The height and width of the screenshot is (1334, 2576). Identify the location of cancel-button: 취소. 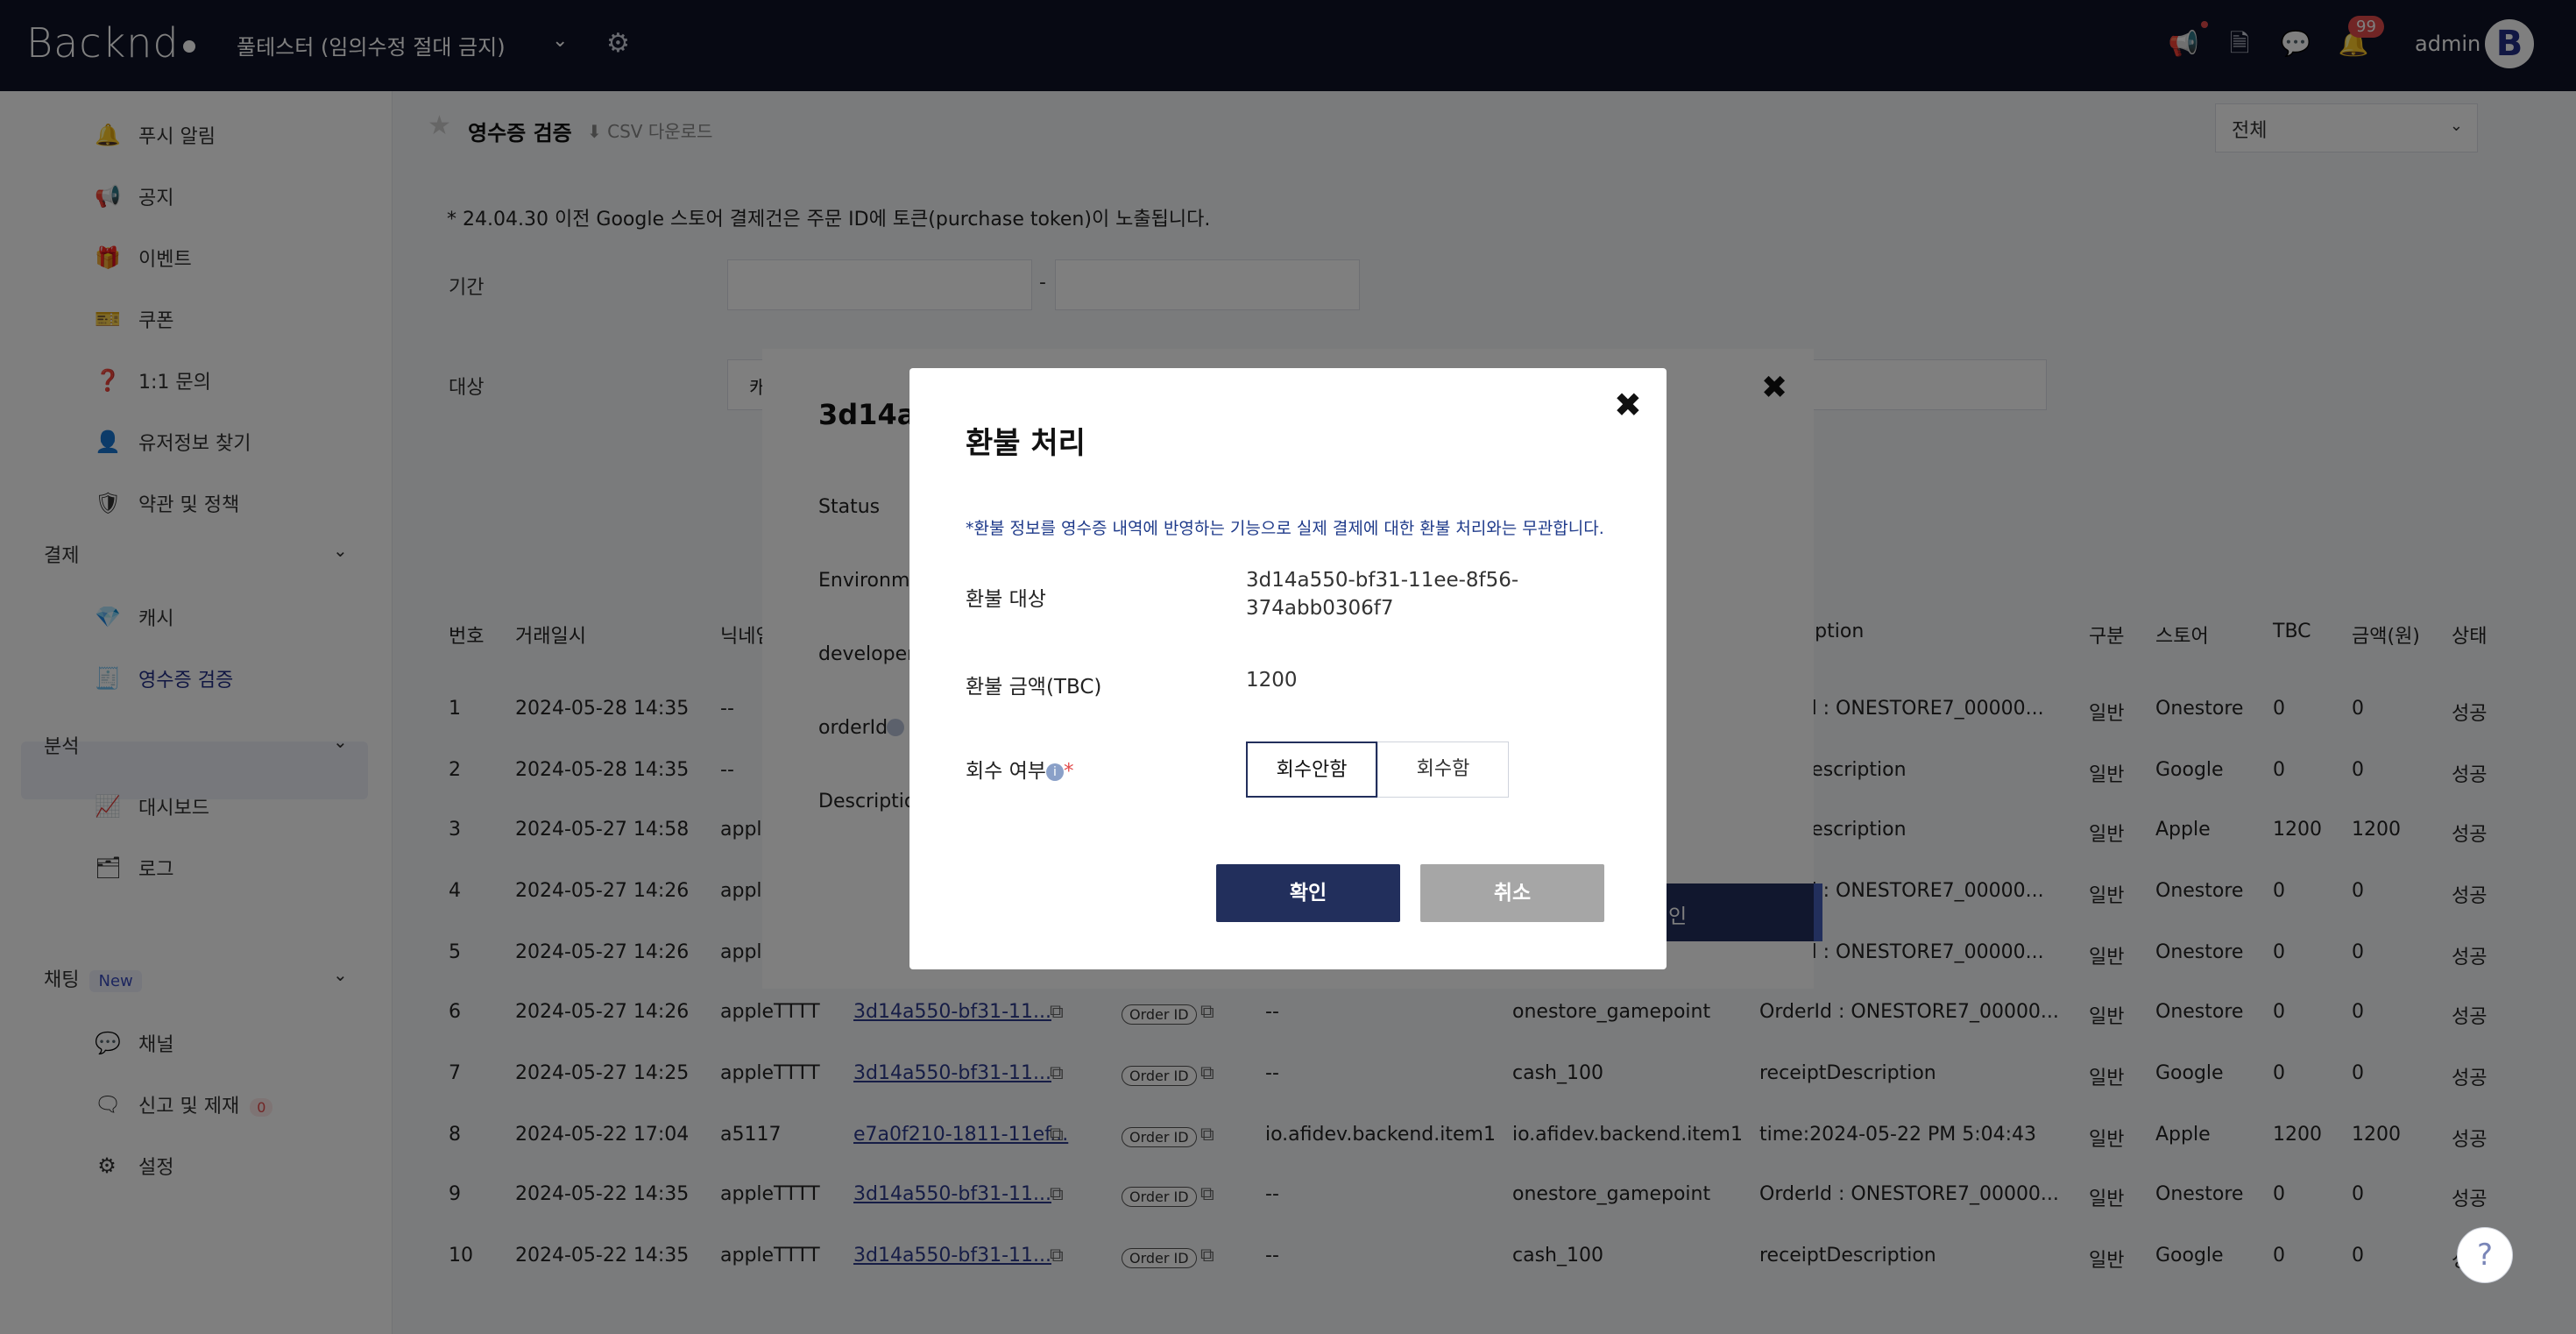
(1512, 893).